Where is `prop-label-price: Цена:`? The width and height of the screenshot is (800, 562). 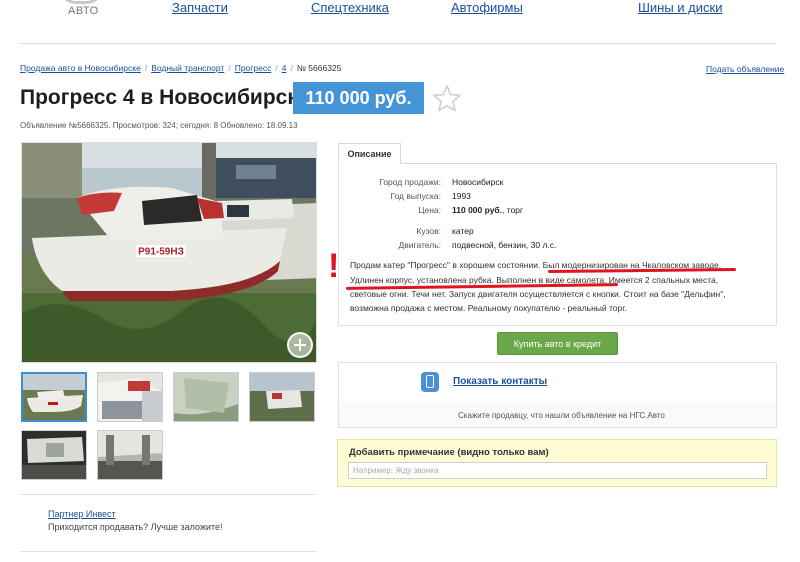 prop-label-price: Цена: is located at coordinates (429, 210).